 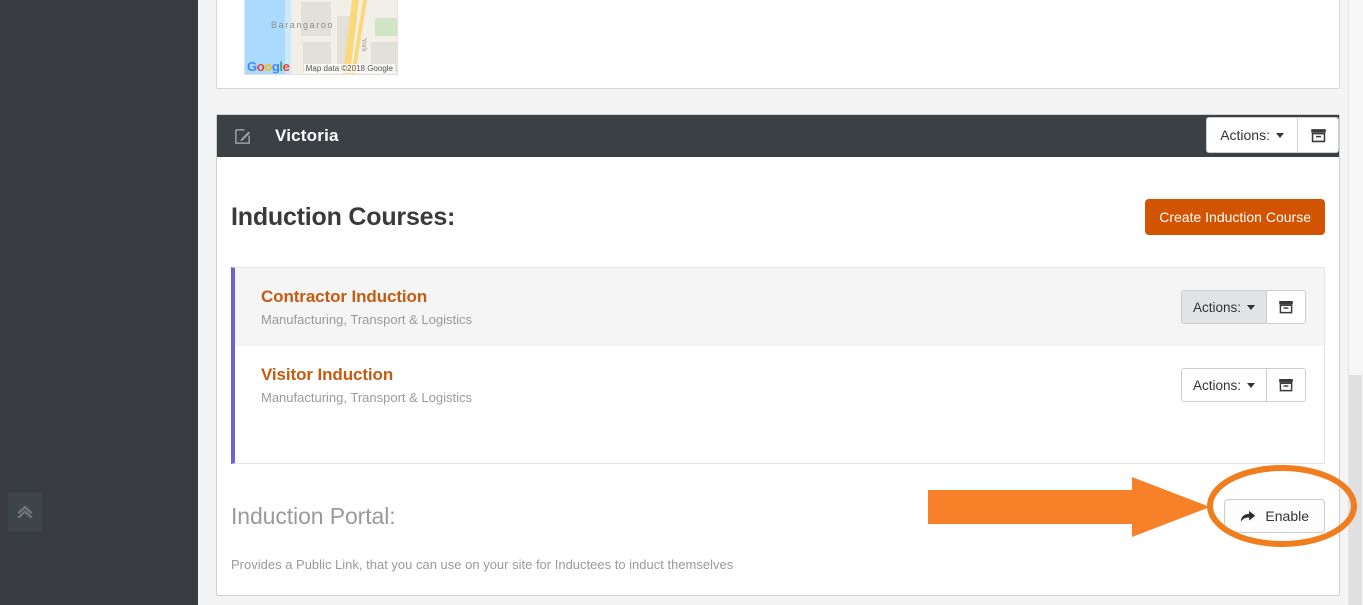 What do you see at coordinates (307, 135) in the screenshot?
I see `page-title: Victoria` at bounding box center [307, 135].